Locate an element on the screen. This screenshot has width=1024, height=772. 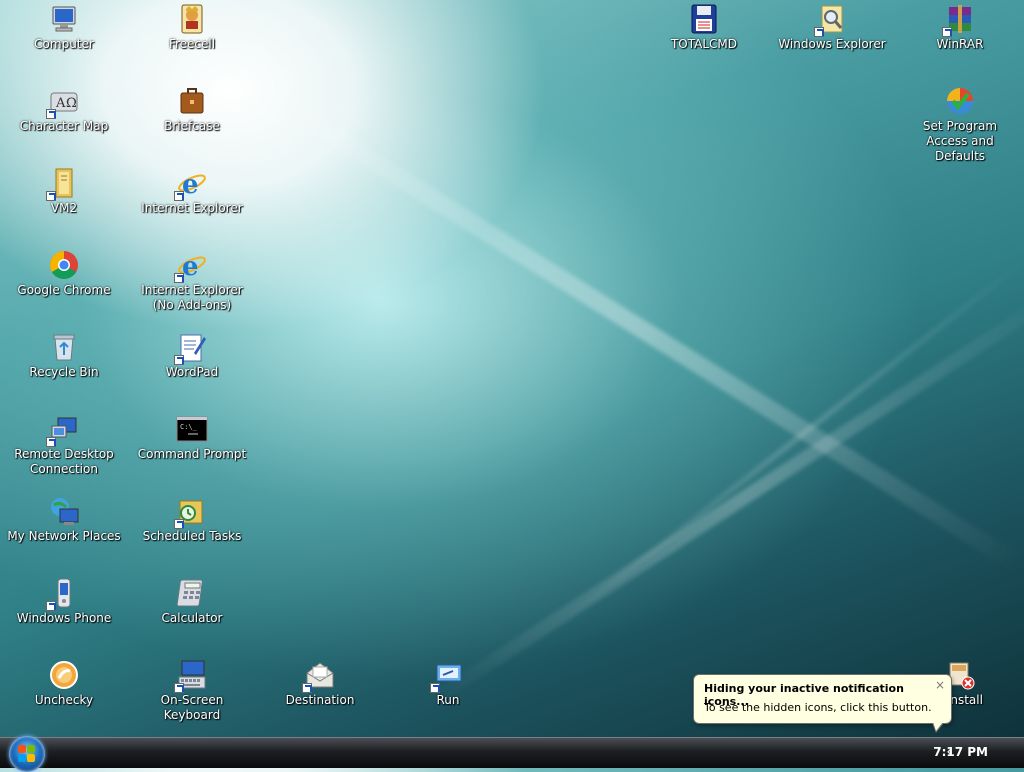
run-icon is located at coordinates (447, 676).